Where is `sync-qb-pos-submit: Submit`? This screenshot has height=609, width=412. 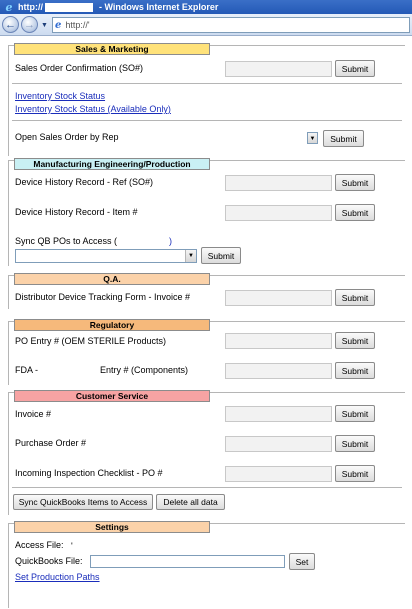
sync-qb-pos-submit: Submit is located at coordinates (221, 255).